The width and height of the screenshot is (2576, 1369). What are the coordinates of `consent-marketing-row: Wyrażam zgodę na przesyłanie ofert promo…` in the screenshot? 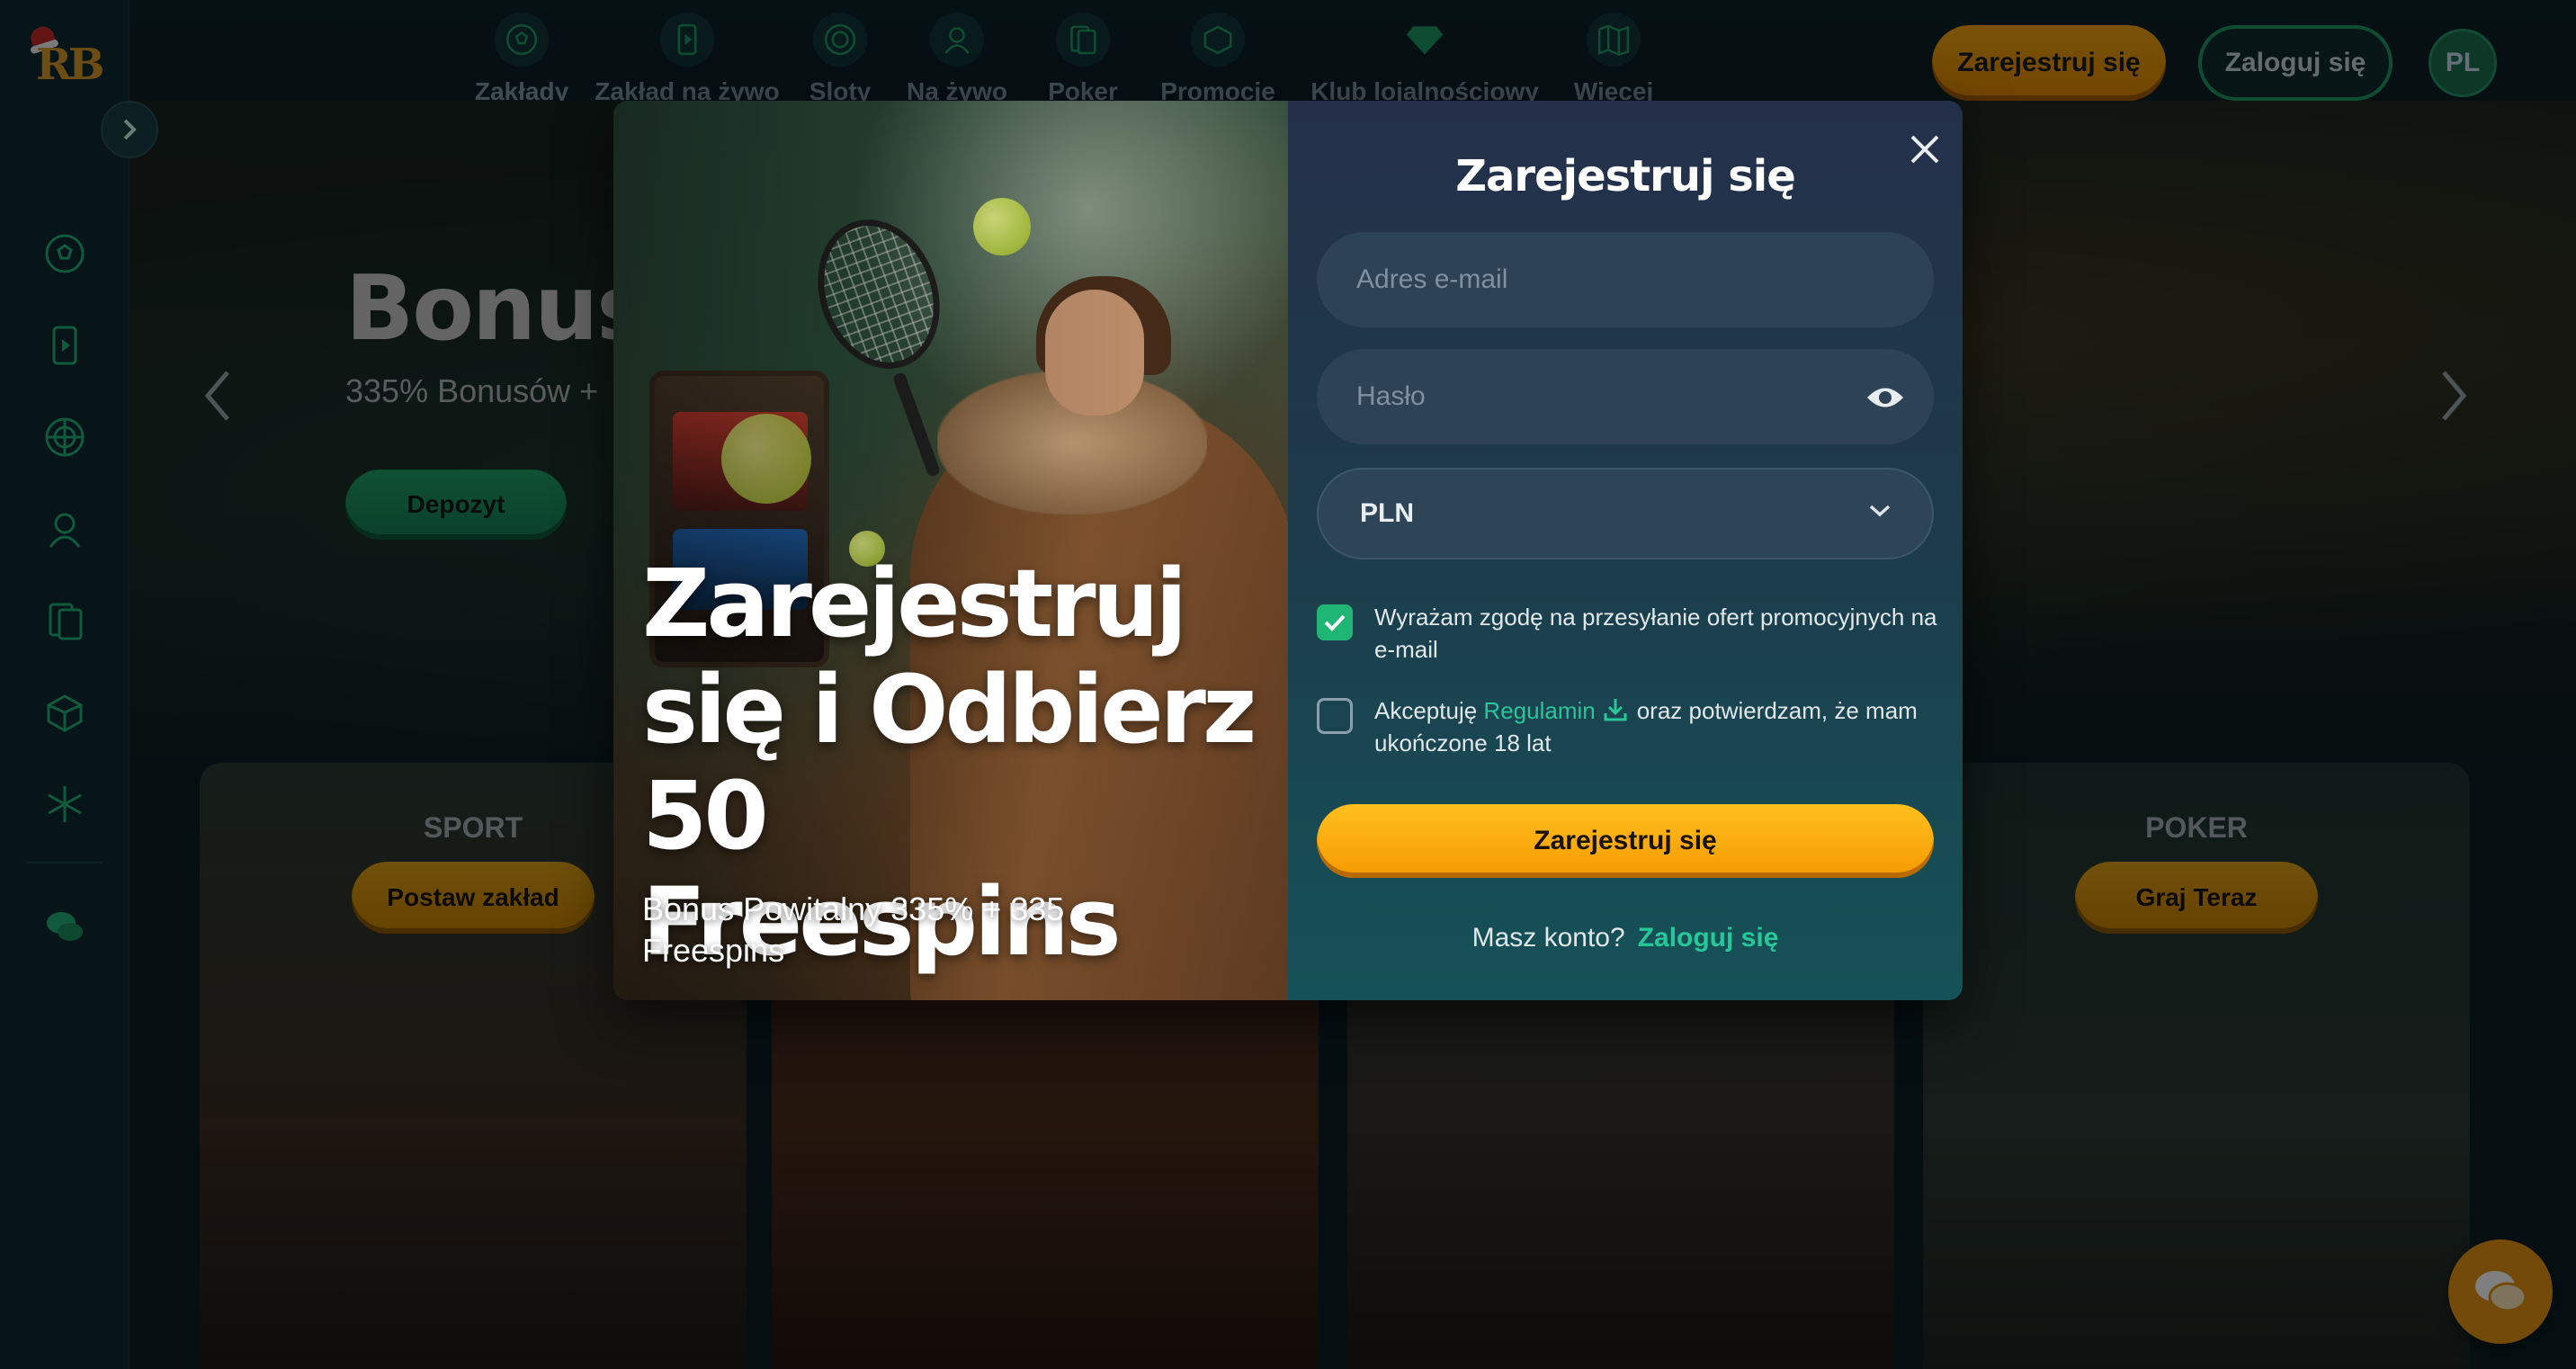 It's located at (1627, 633).